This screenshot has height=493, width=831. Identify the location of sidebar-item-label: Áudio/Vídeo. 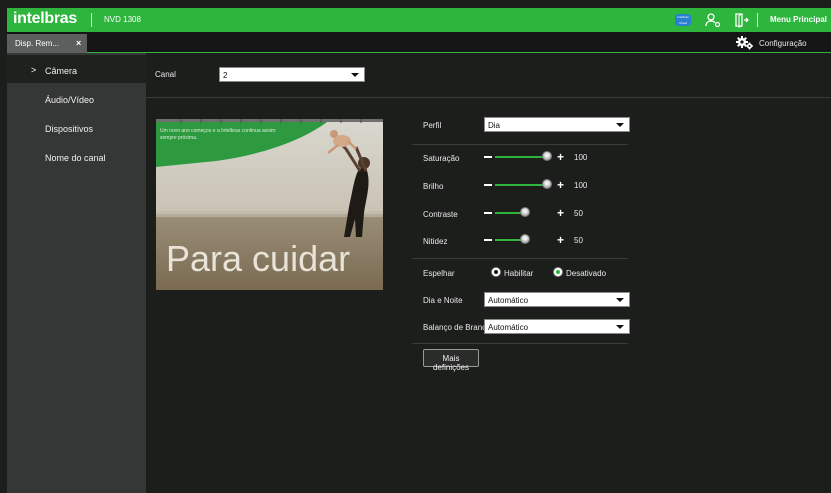
(70, 100).